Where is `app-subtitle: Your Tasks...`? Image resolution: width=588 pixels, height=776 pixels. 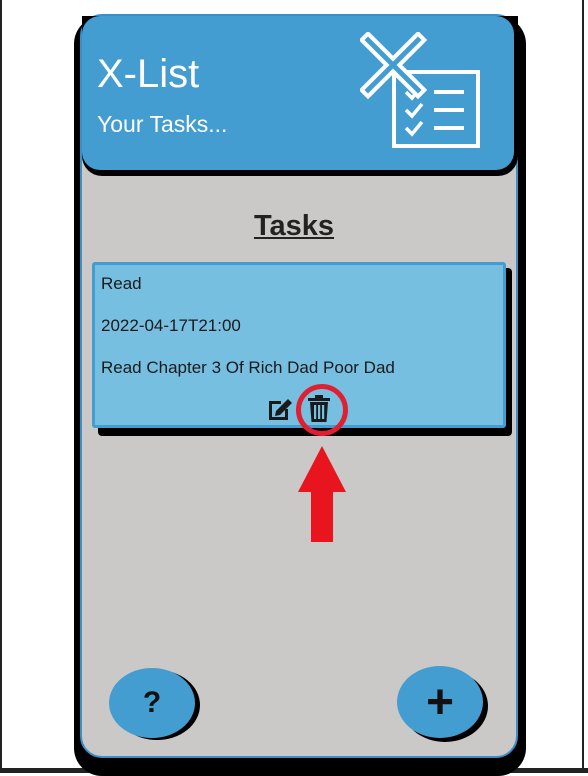 app-subtitle: Your Tasks... is located at coordinates (162, 124).